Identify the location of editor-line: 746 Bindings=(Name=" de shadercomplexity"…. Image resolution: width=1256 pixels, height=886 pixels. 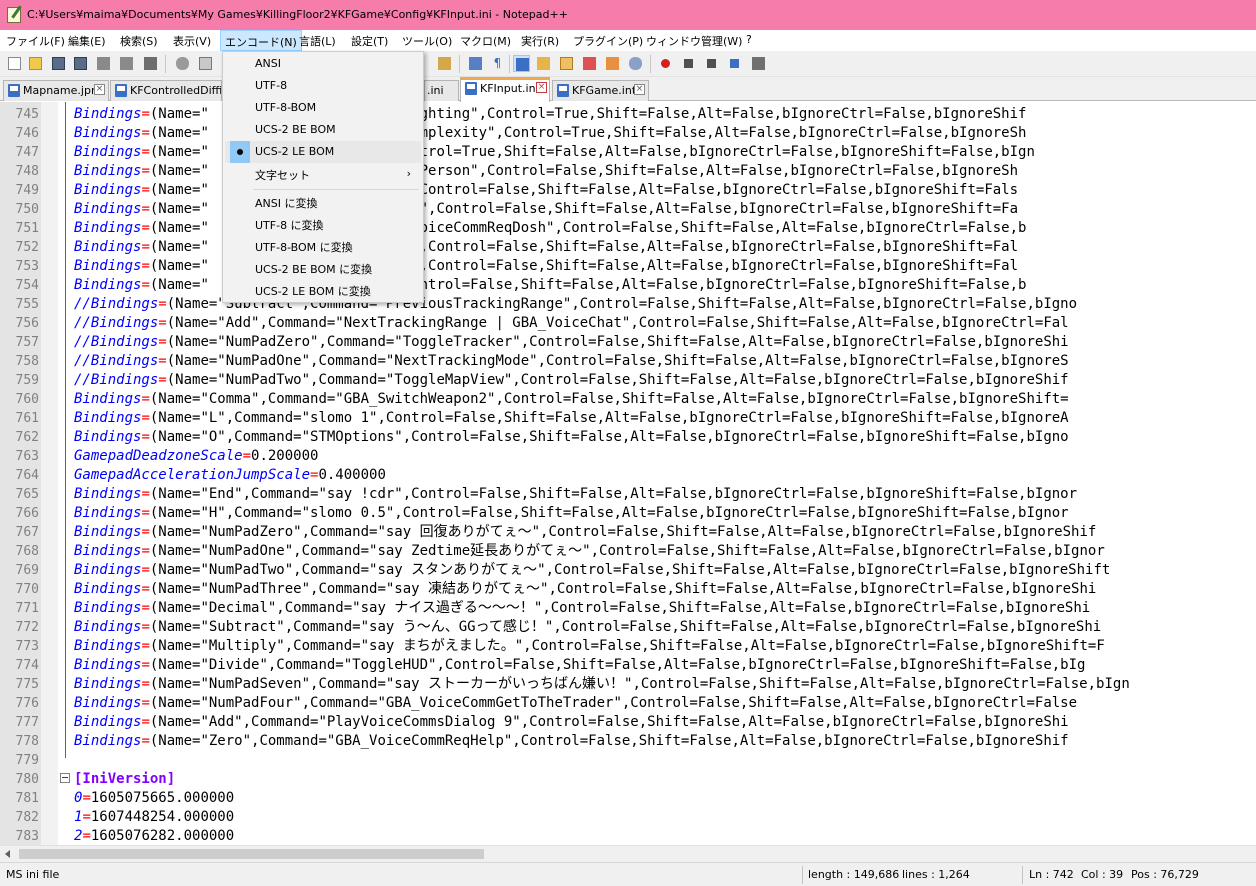
(628, 133).